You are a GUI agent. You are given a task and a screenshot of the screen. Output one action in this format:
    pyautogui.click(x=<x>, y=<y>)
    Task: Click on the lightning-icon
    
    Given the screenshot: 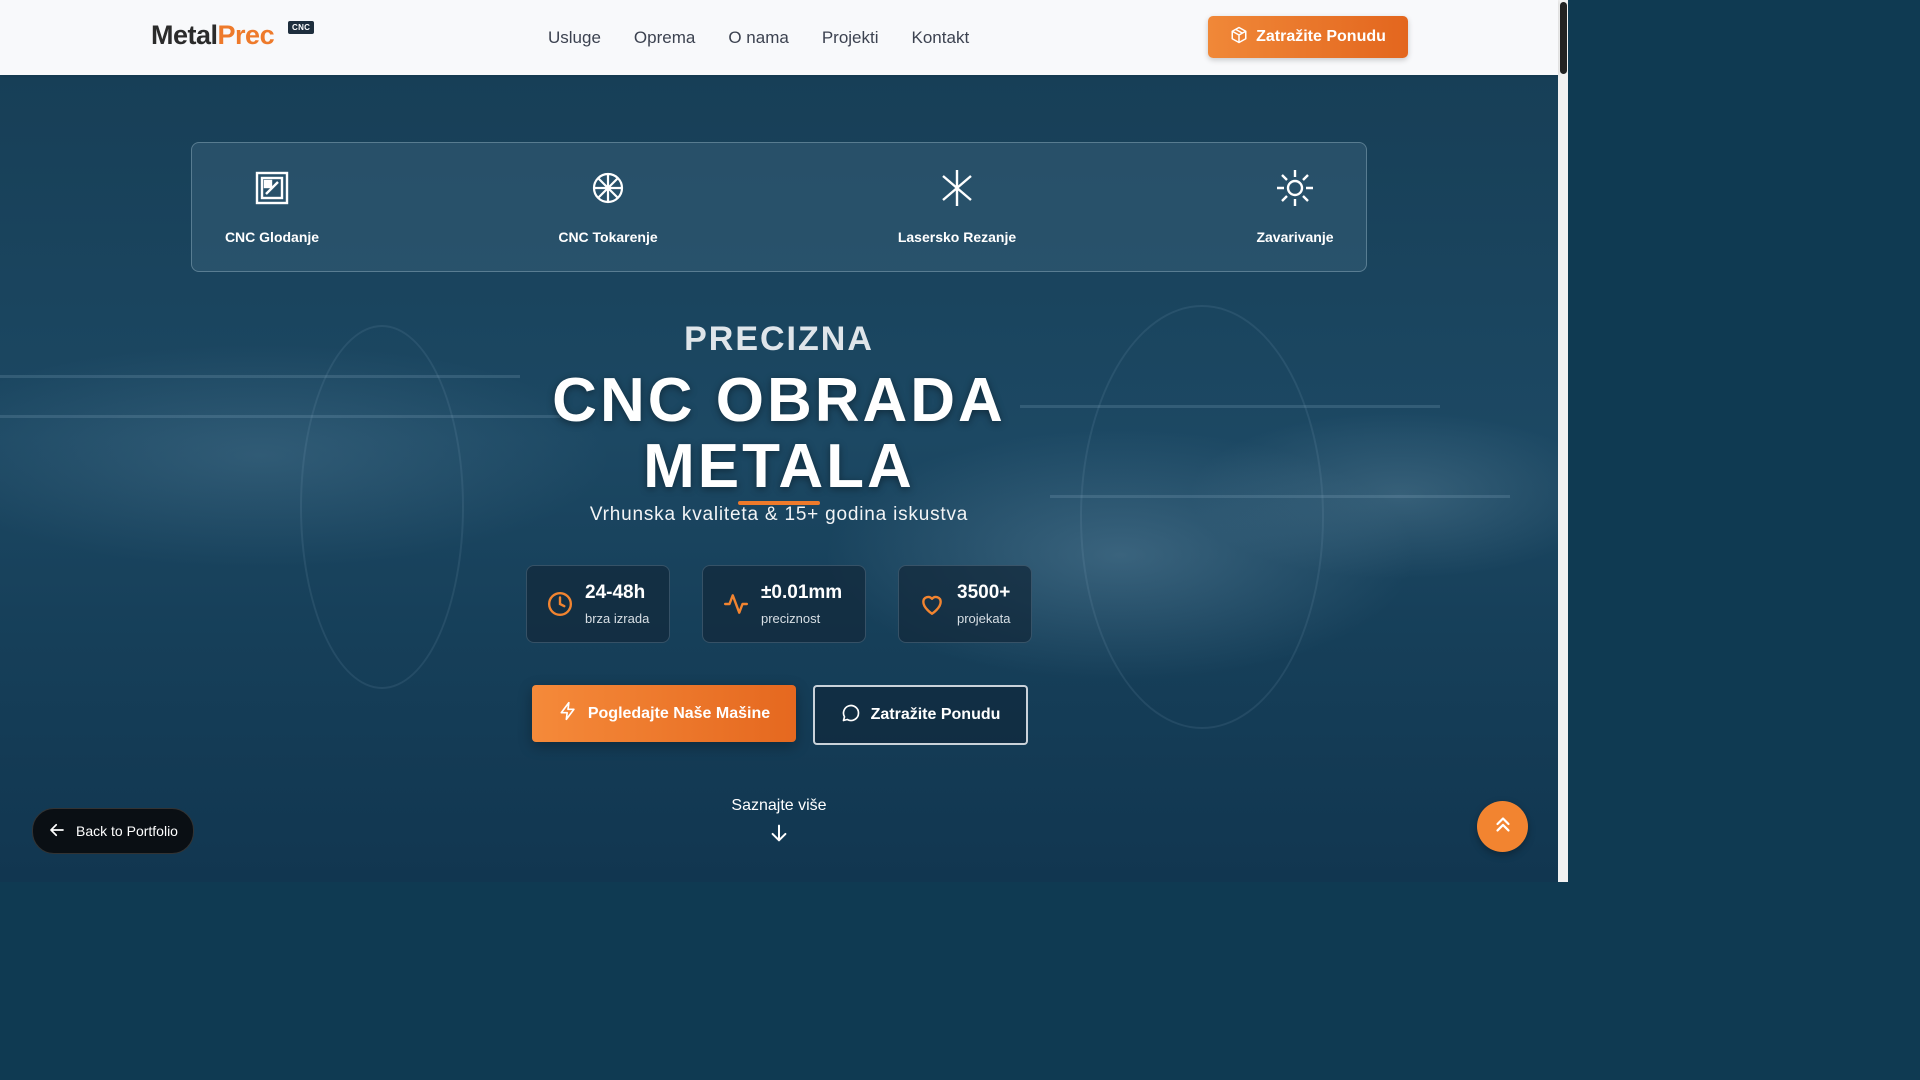 What is the action you would take?
    pyautogui.click(x=568, y=713)
    